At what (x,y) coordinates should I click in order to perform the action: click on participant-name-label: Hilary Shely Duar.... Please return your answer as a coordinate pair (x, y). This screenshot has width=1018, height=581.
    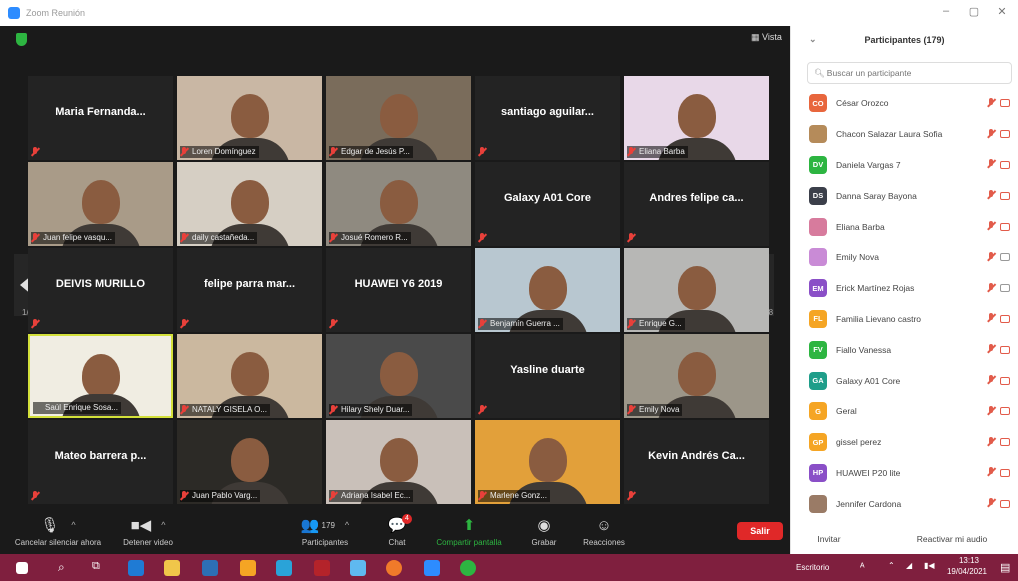
    Looking at the image, I should click on (371, 410).